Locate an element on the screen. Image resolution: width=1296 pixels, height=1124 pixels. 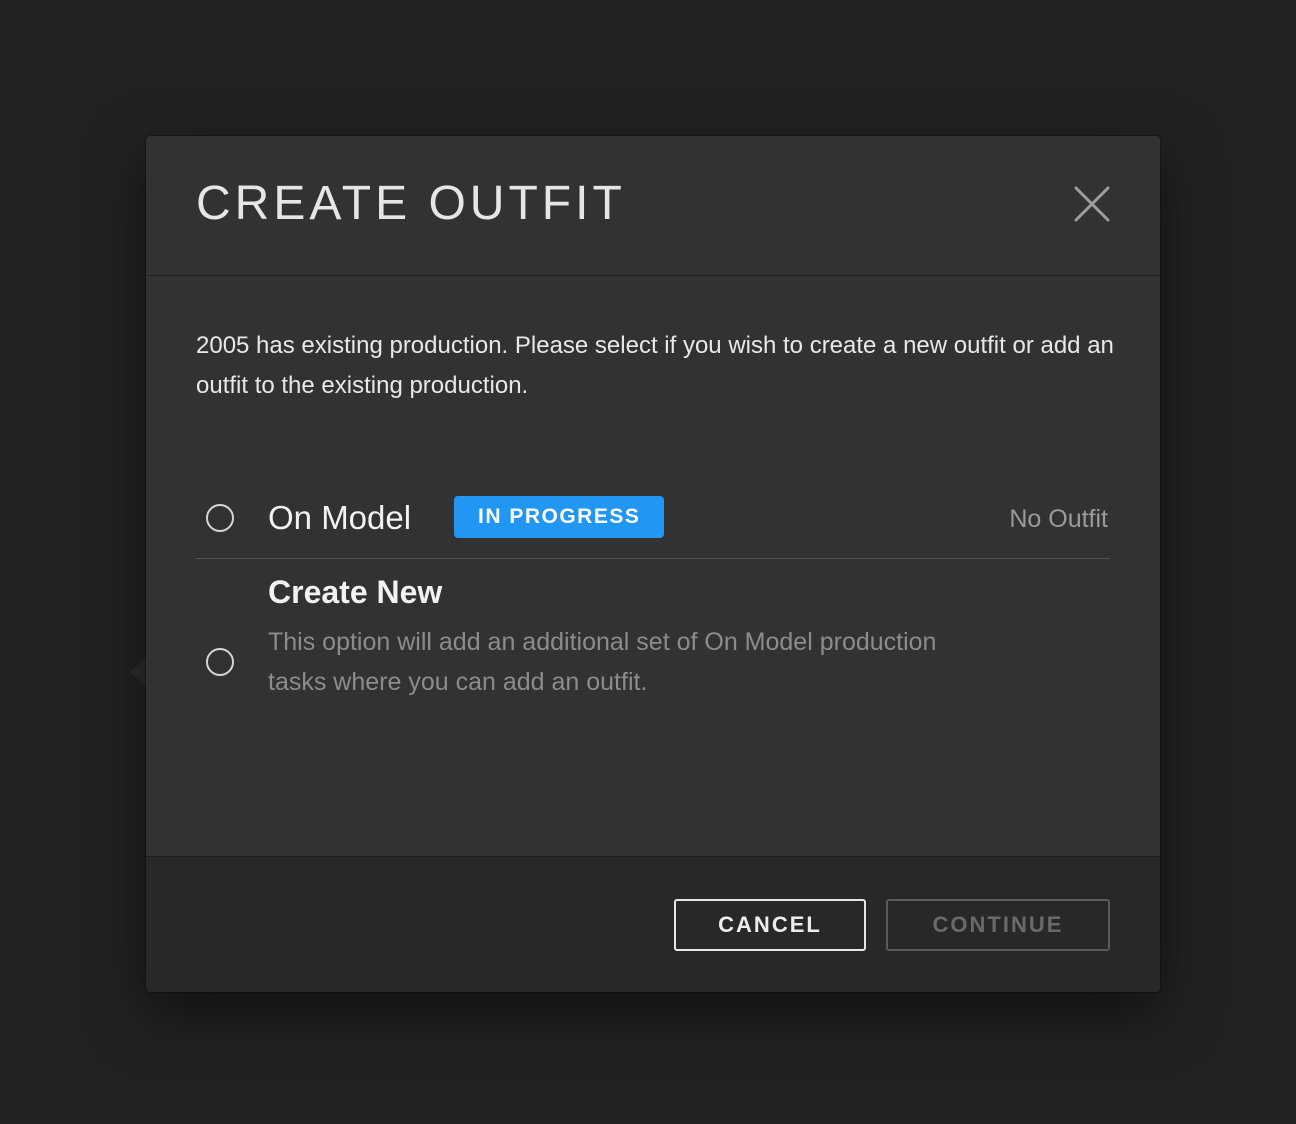
close-icon is located at coordinates (1092, 204).